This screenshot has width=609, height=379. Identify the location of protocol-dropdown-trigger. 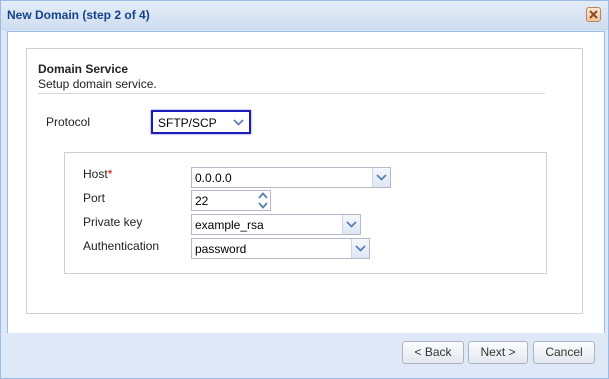
(238, 122).